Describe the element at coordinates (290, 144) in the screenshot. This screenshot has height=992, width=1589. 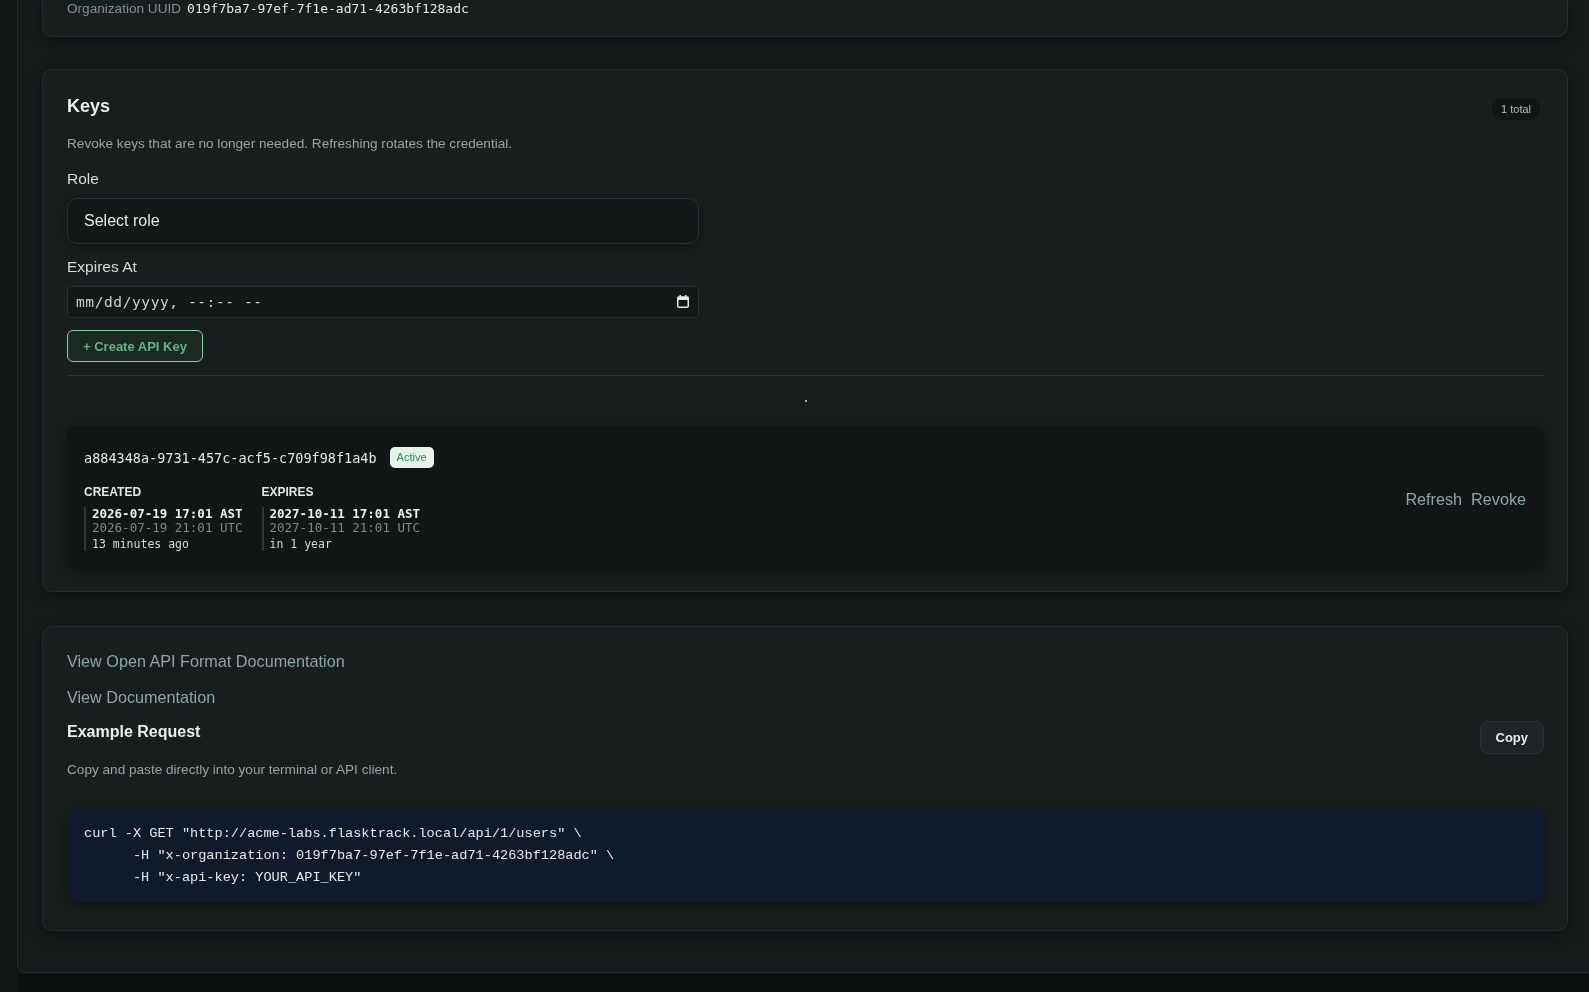
I see `section-description: Revoke keys that are no longer needed. Refreshing rotates the credential.` at that location.